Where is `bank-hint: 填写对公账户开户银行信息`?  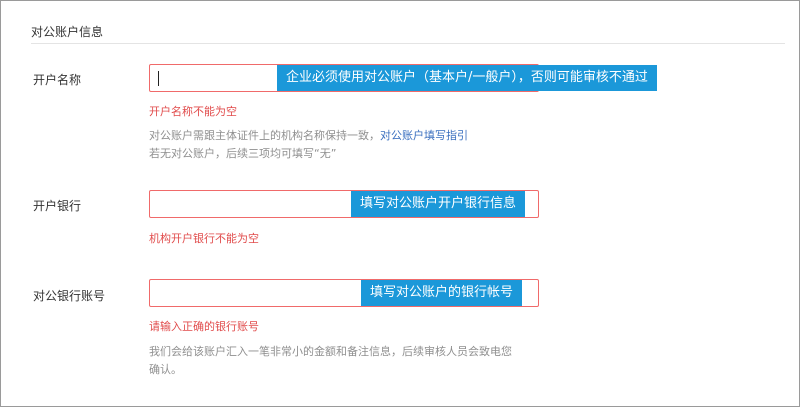 bank-hint: 填写对公账户开户银行信息 is located at coordinates (438, 204).